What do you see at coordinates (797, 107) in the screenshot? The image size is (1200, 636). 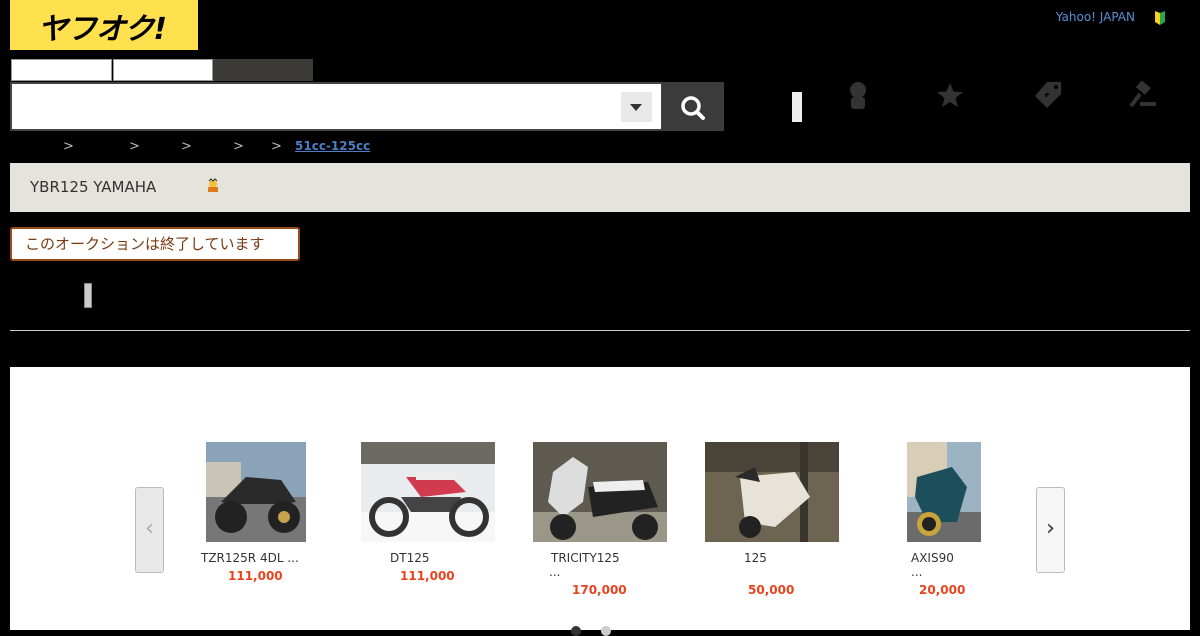 I see `nav-divider` at bounding box center [797, 107].